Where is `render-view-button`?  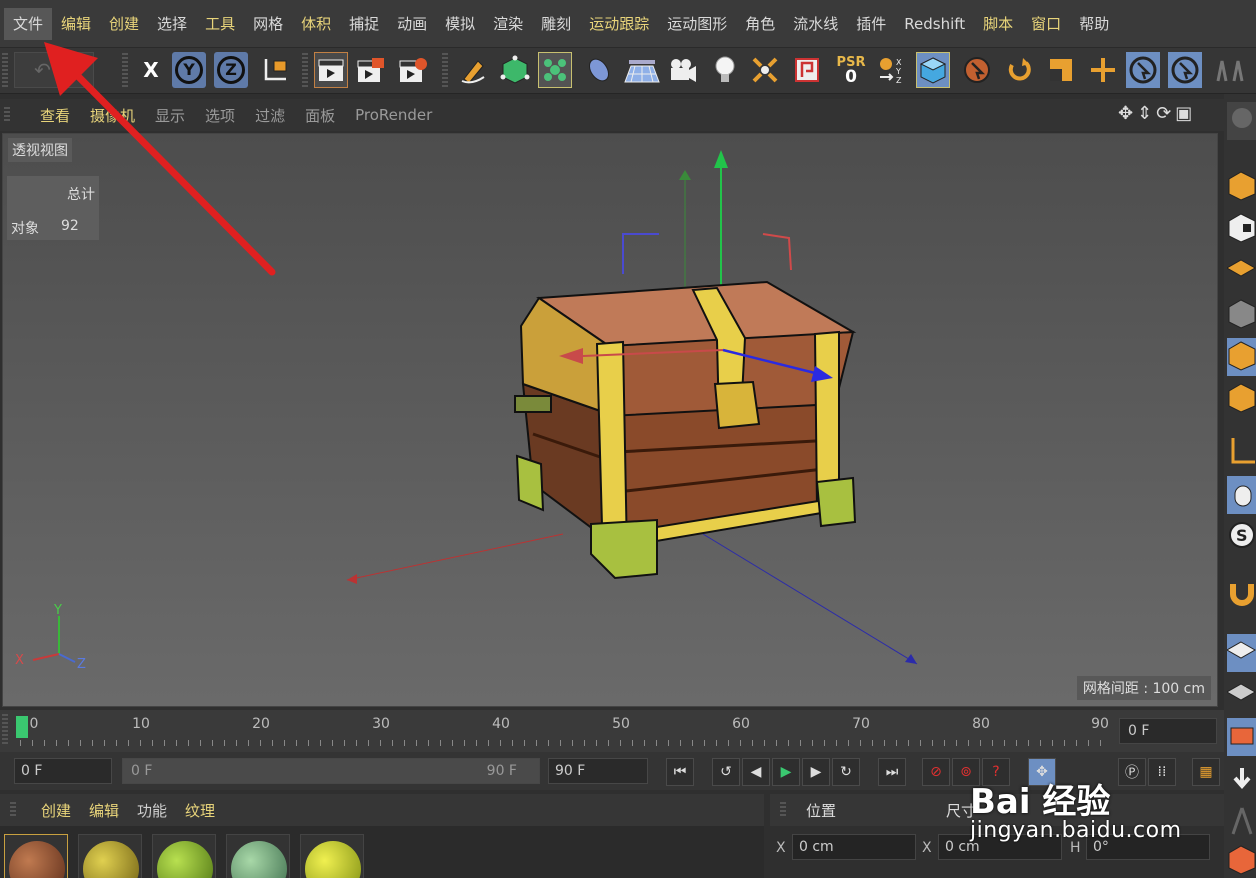
render-view-button is located at coordinates (331, 70).